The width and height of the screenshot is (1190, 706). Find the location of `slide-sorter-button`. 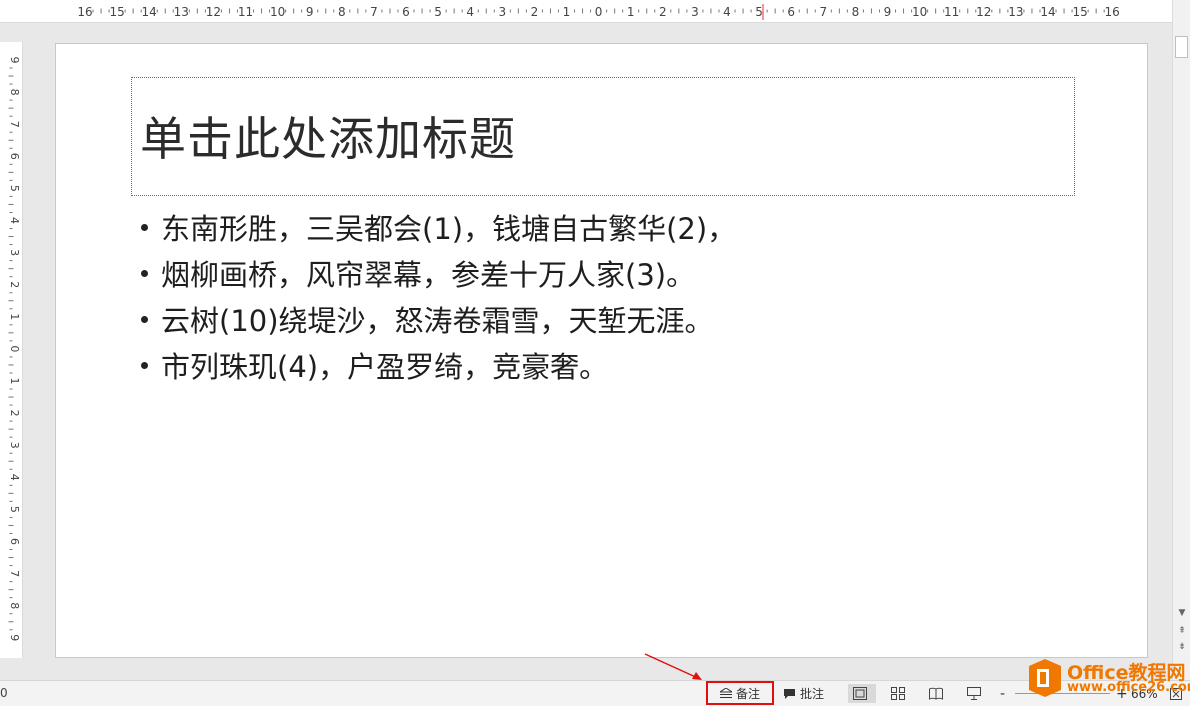

slide-sorter-button is located at coordinates (900, 693).